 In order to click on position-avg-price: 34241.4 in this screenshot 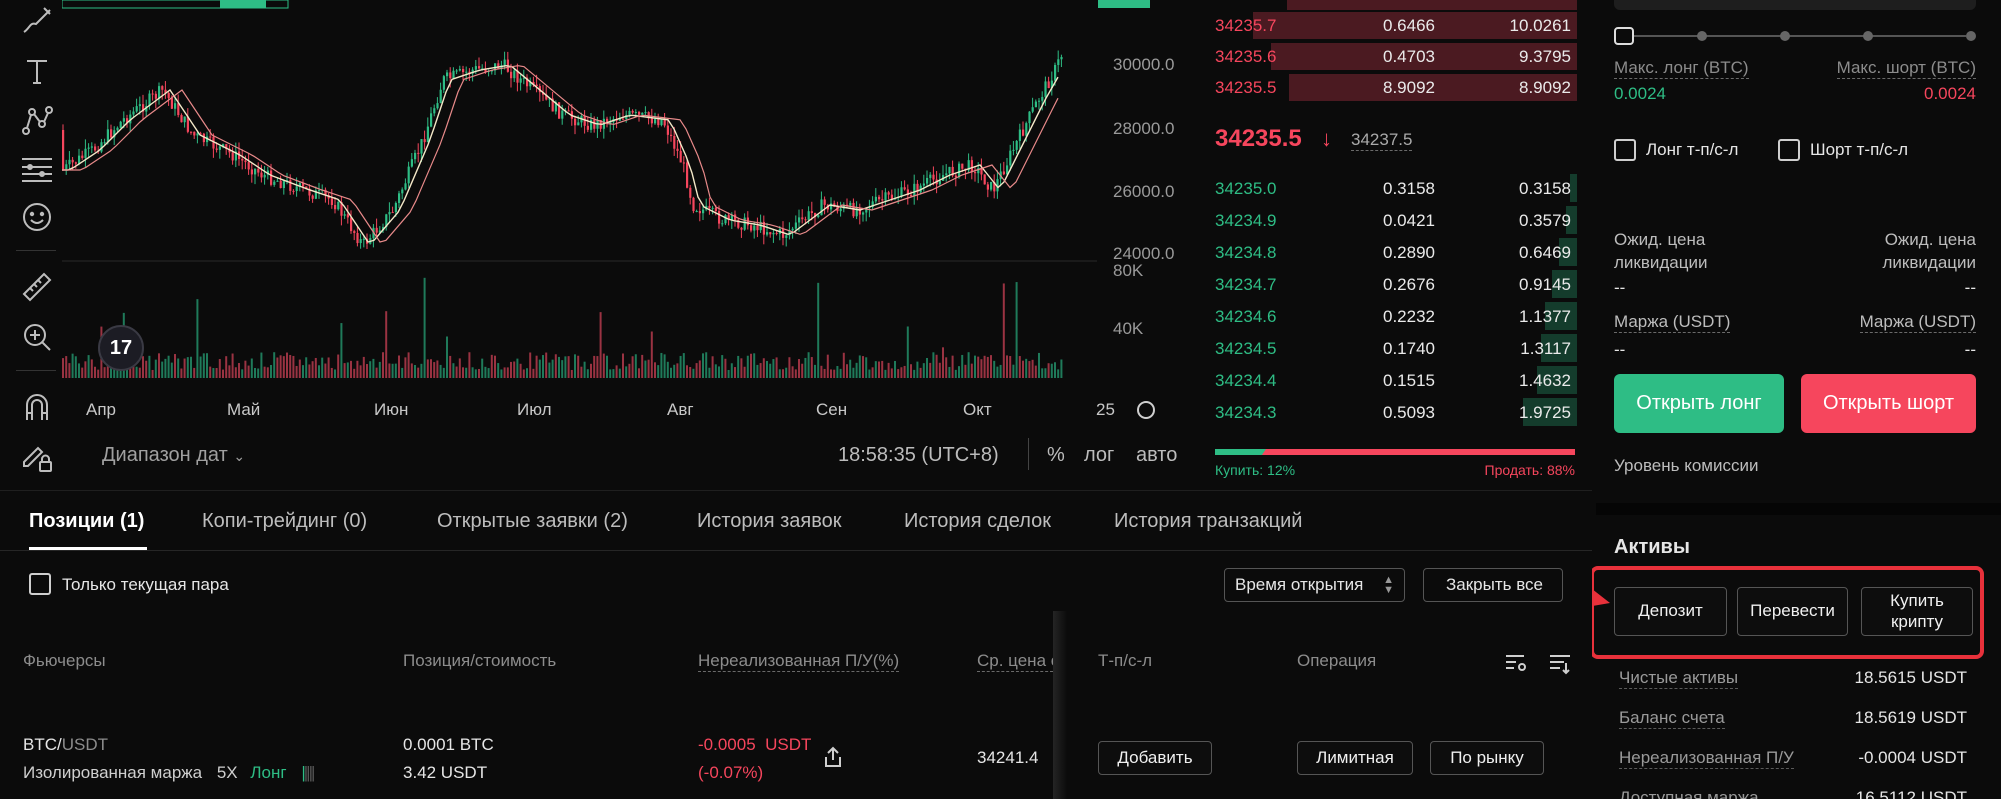, I will do `click(1008, 757)`.